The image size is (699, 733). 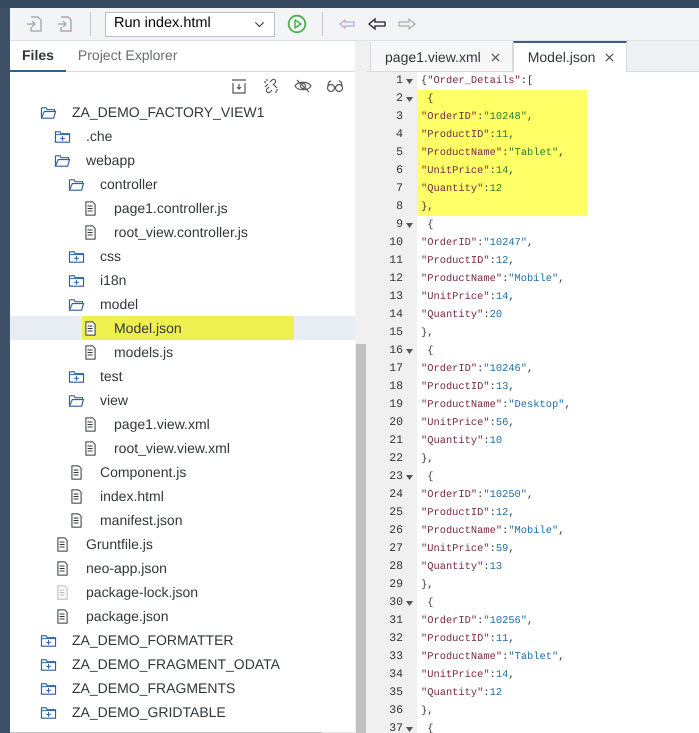 I want to click on code-line: "UnitPrice":59,, so click(x=468, y=549).